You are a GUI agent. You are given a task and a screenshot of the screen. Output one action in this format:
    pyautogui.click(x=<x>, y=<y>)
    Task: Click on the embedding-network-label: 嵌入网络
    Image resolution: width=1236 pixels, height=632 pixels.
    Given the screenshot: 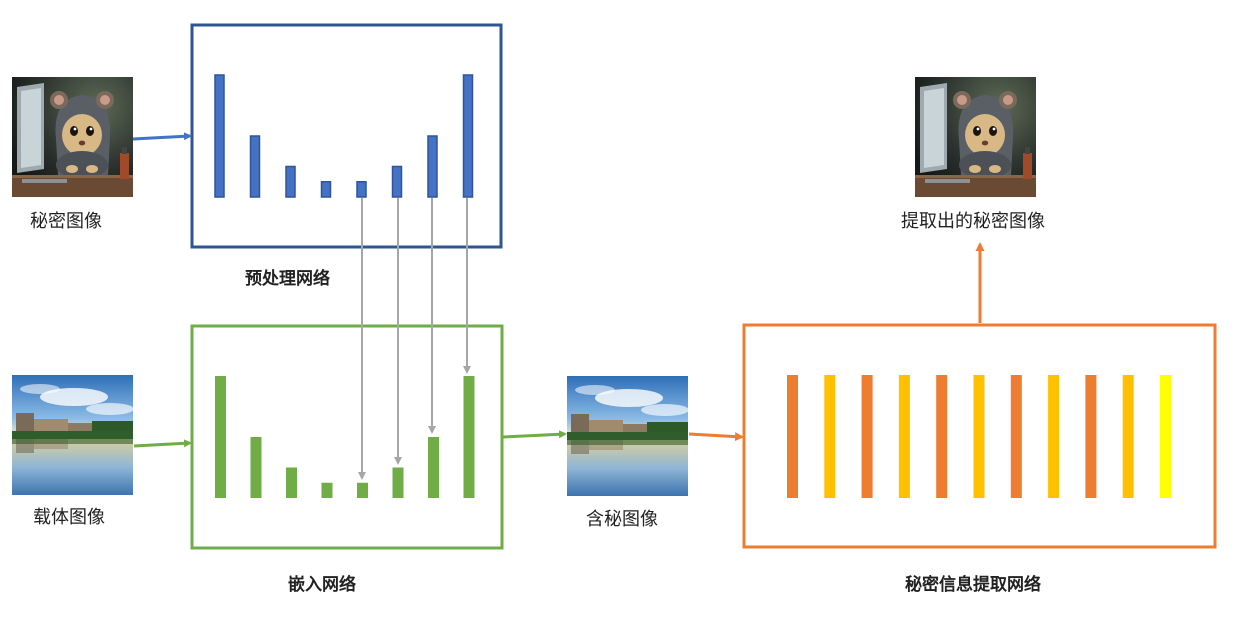 What is the action you would take?
    pyautogui.click(x=322, y=585)
    